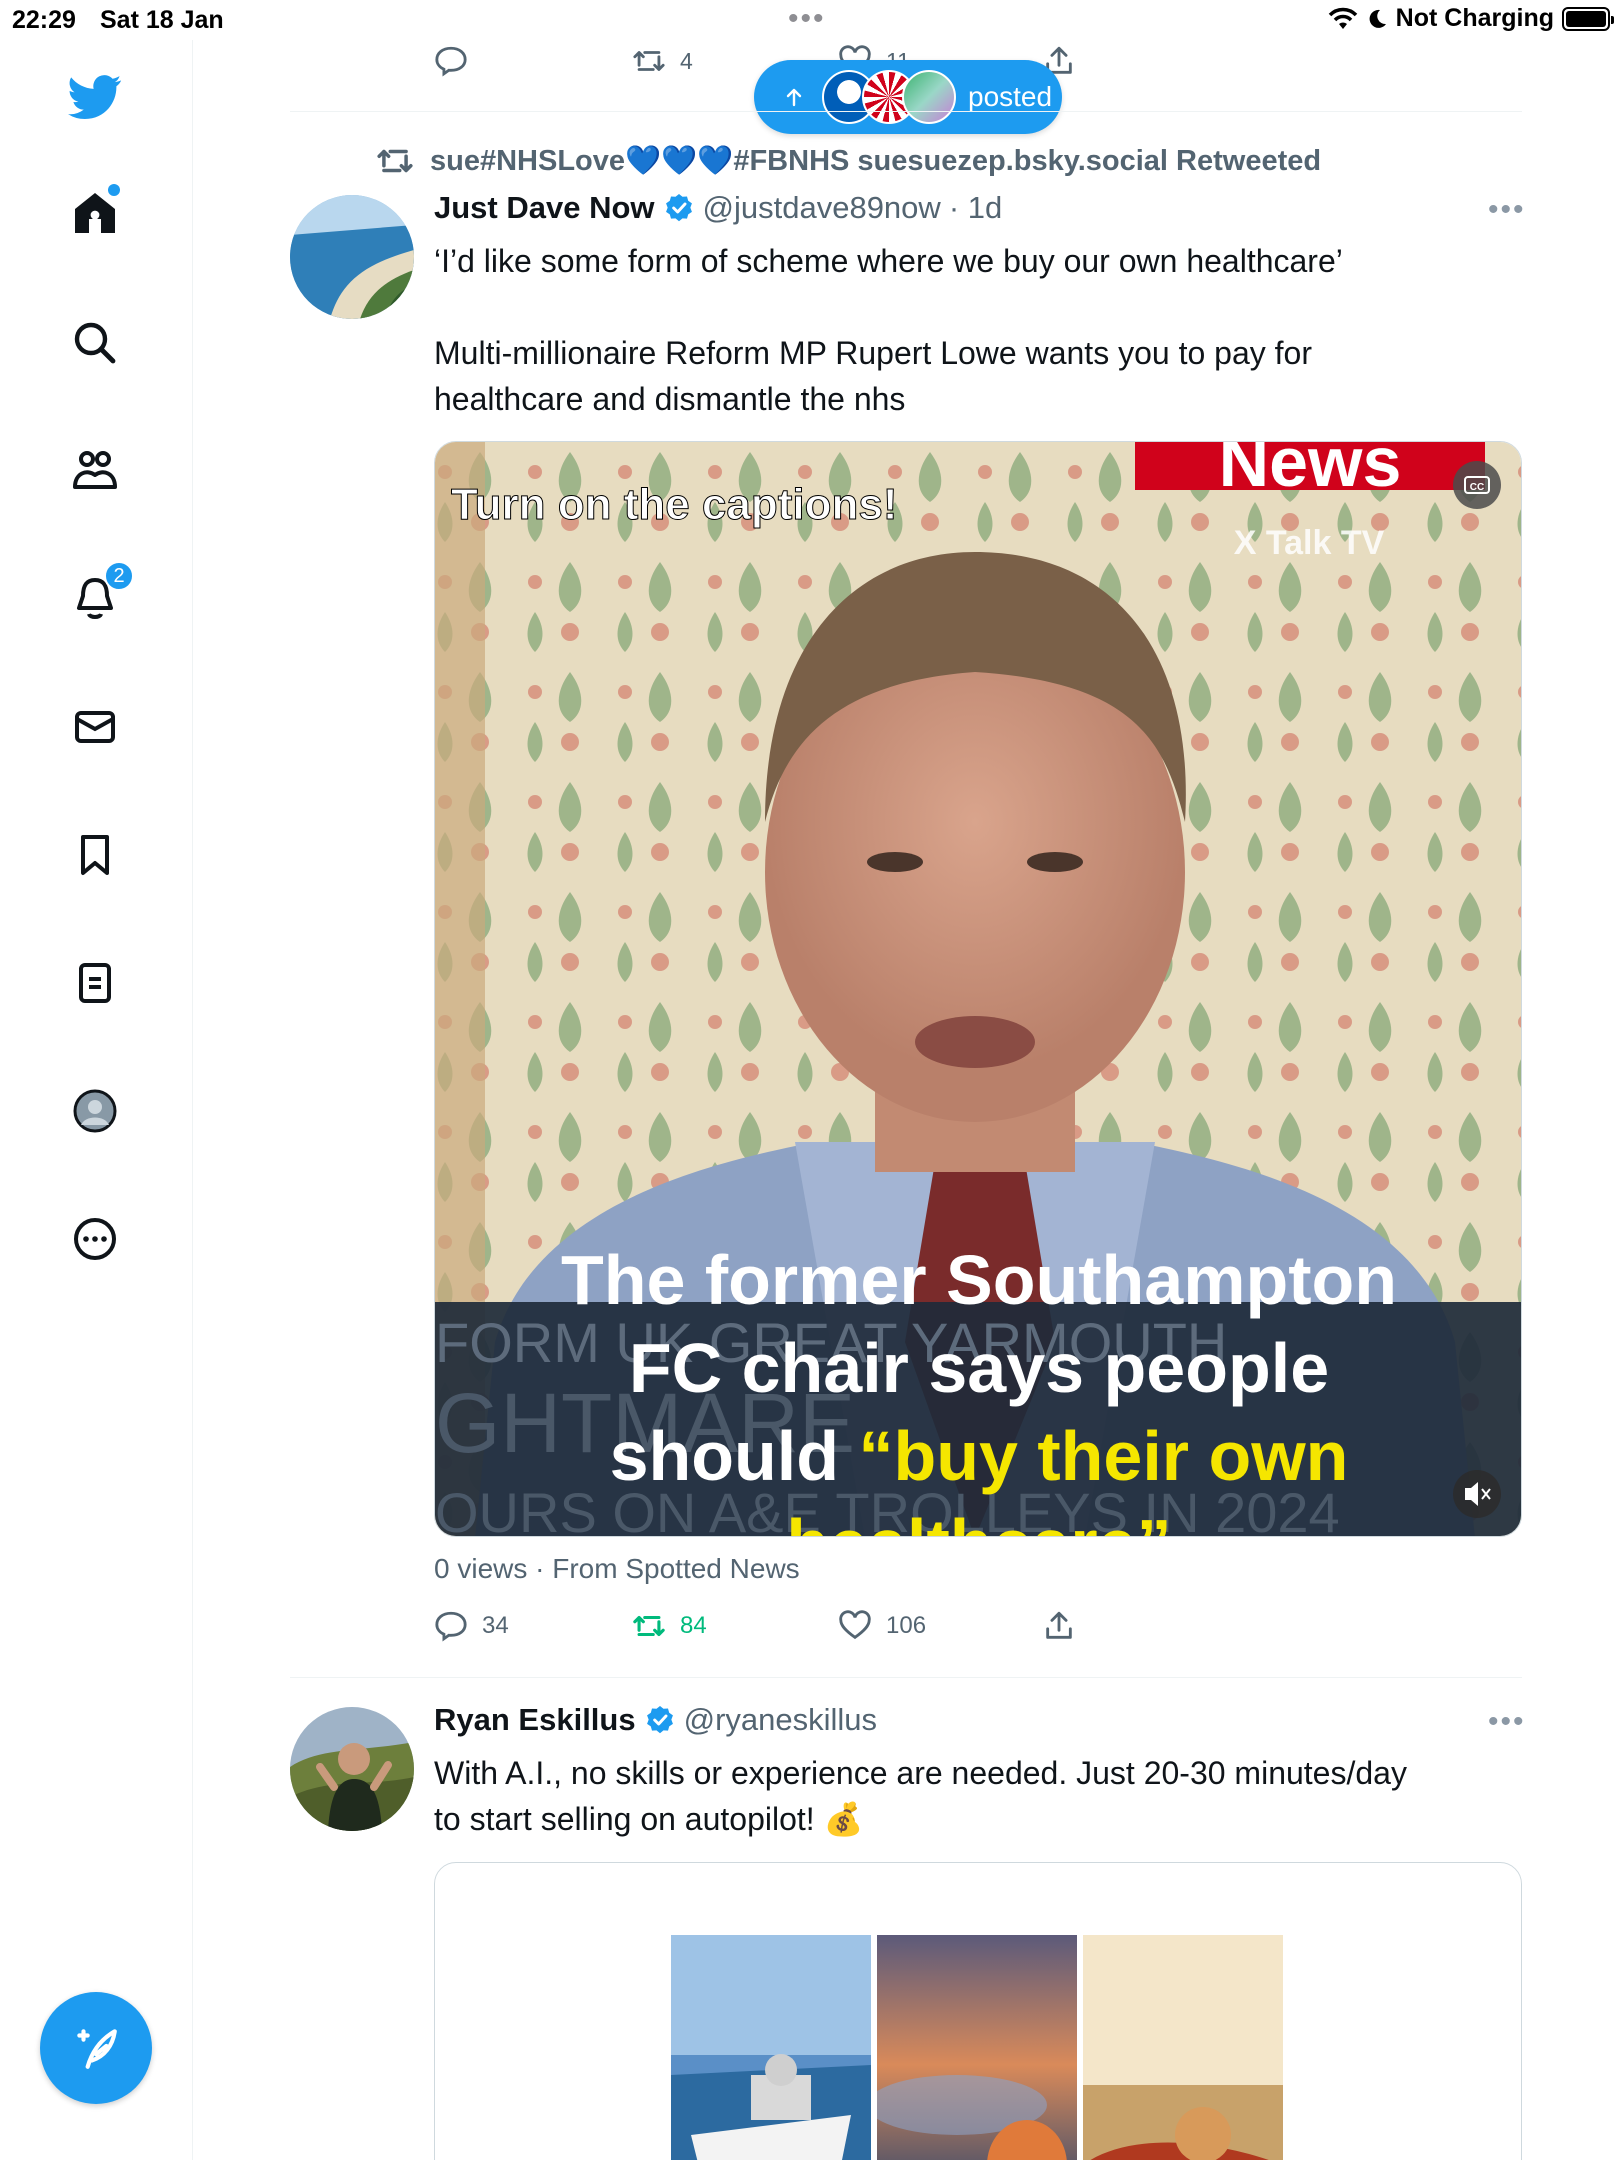  I want to click on sidebar: 2, so click(96, 1100).